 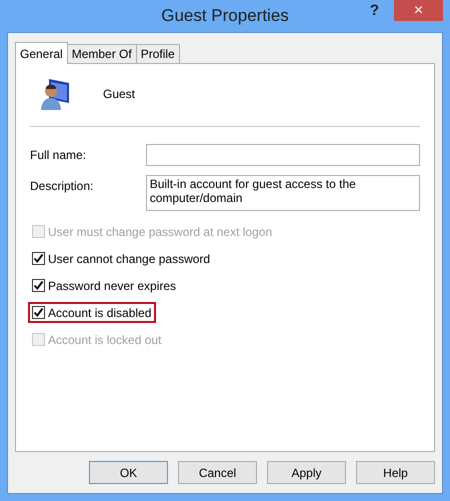 I want to click on field-label: Full name:, so click(x=59, y=155).